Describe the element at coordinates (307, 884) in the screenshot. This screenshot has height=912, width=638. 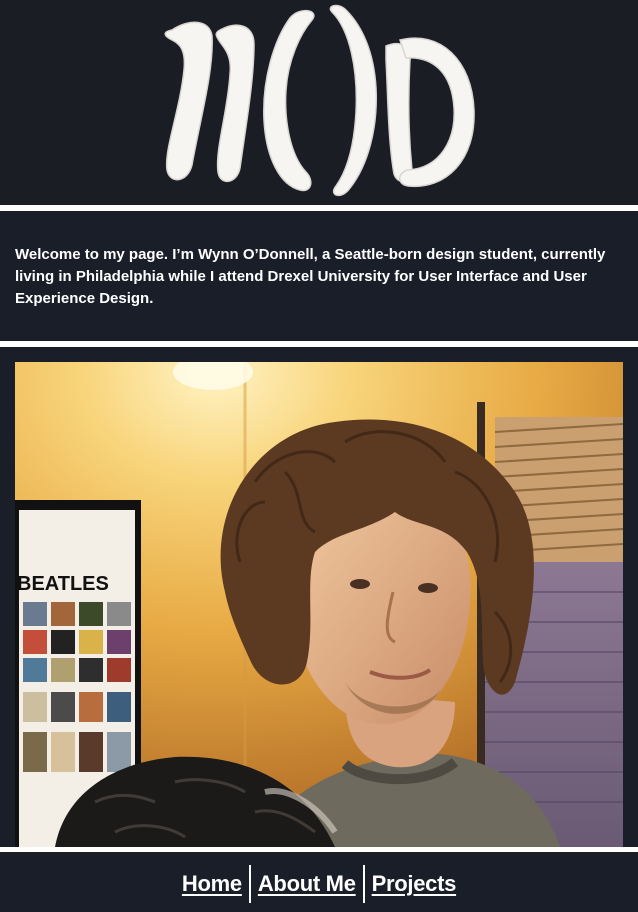
I see `nav-link-about-me: About Me` at that location.